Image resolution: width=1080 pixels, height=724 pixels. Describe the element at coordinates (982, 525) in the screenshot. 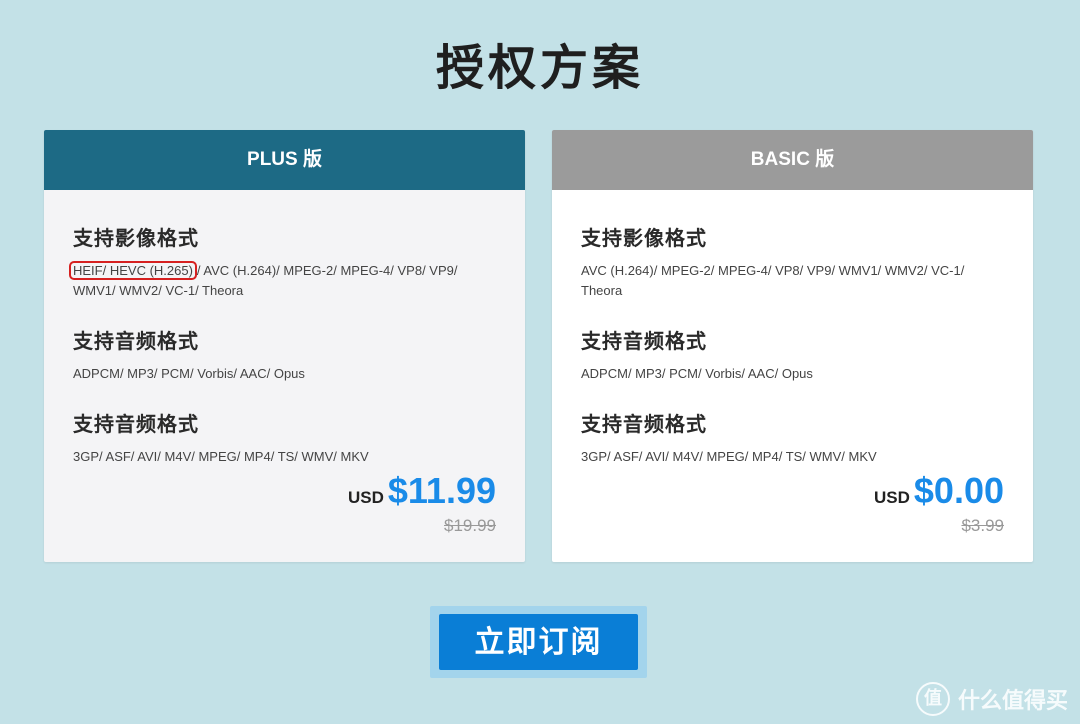

I see `original-price: $3.99` at that location.